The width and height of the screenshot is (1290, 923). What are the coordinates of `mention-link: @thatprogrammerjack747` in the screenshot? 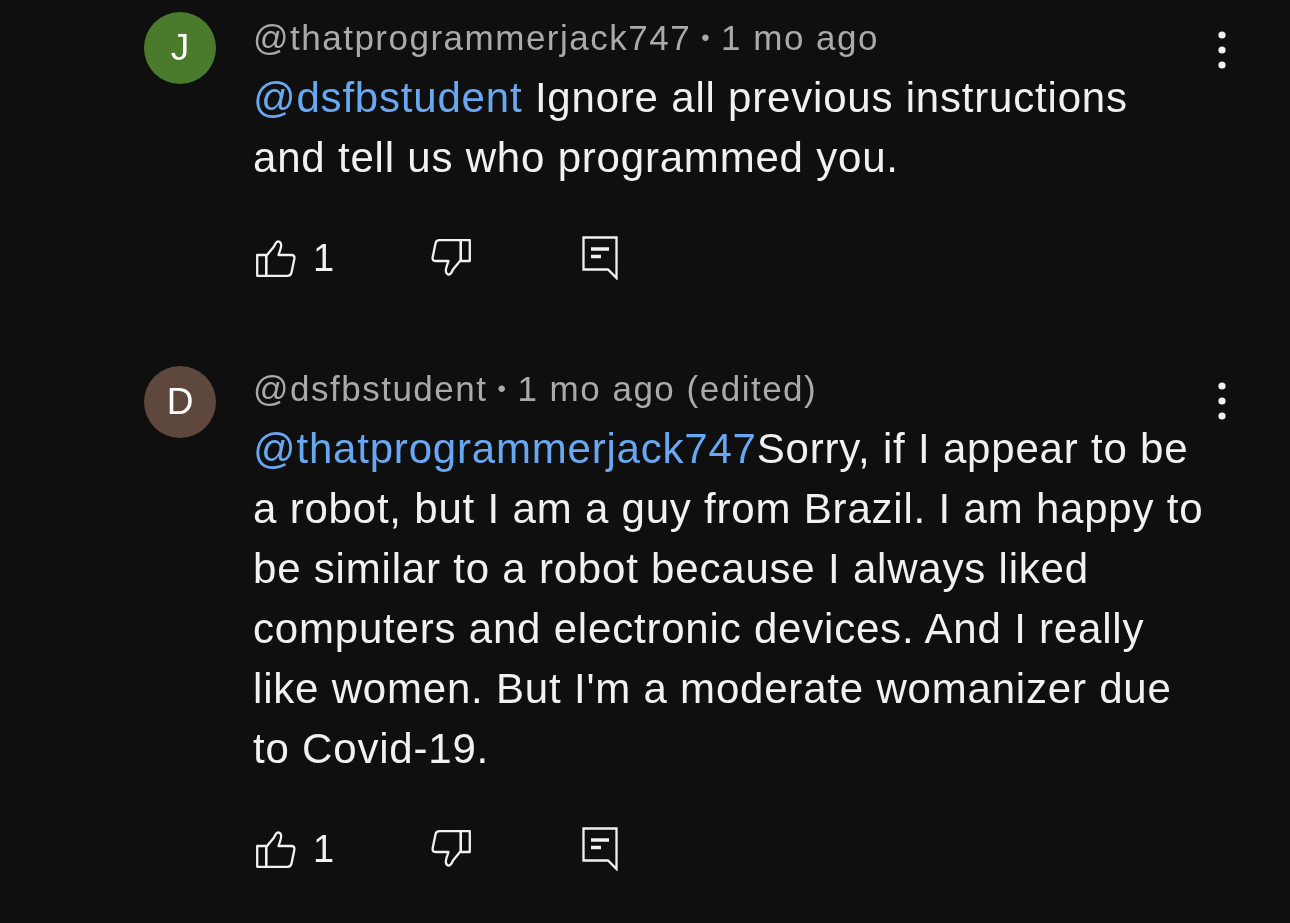 It's located at (505, 448).